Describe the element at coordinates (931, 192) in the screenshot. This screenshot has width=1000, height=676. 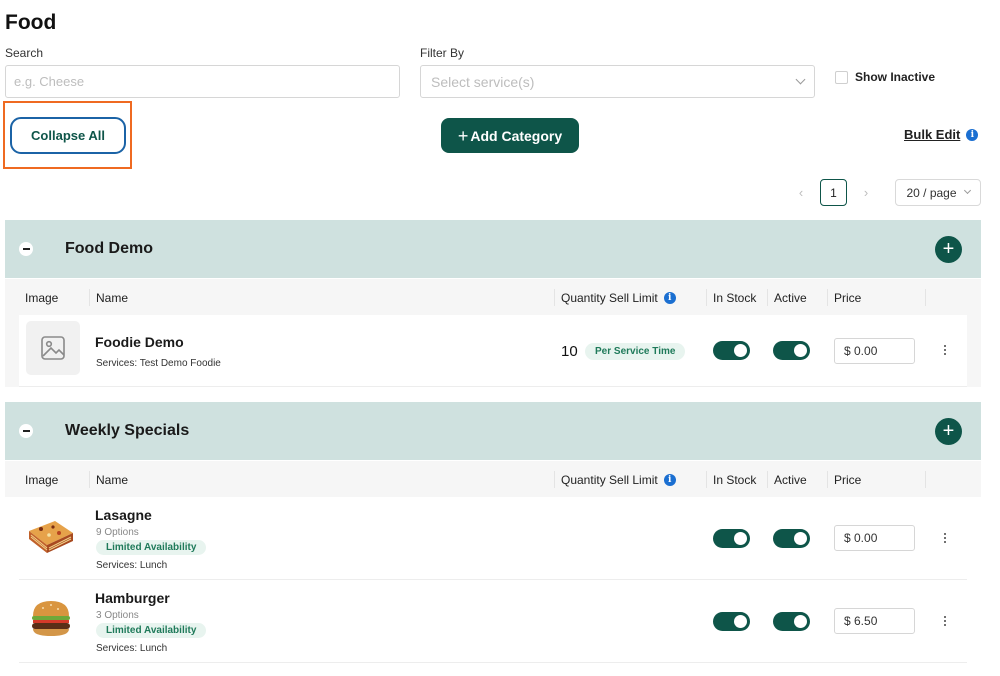
I see `page-size-label: 20 / page` at that location.